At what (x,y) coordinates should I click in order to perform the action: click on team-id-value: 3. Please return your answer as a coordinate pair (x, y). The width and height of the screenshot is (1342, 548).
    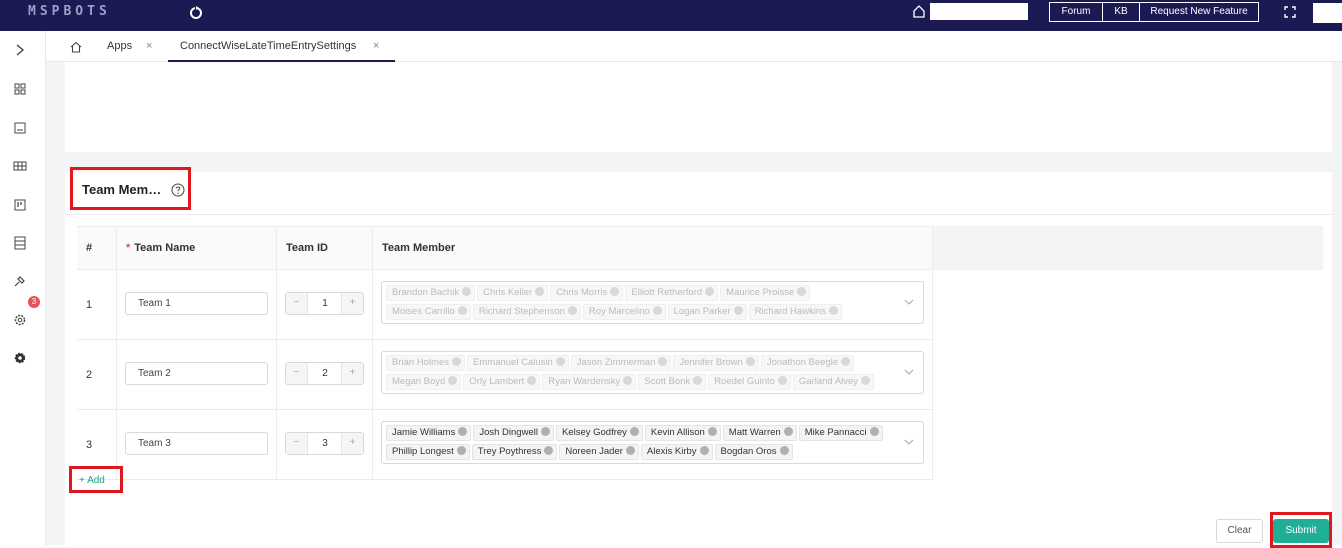
    Looking at the image, I should click on (325, 443).